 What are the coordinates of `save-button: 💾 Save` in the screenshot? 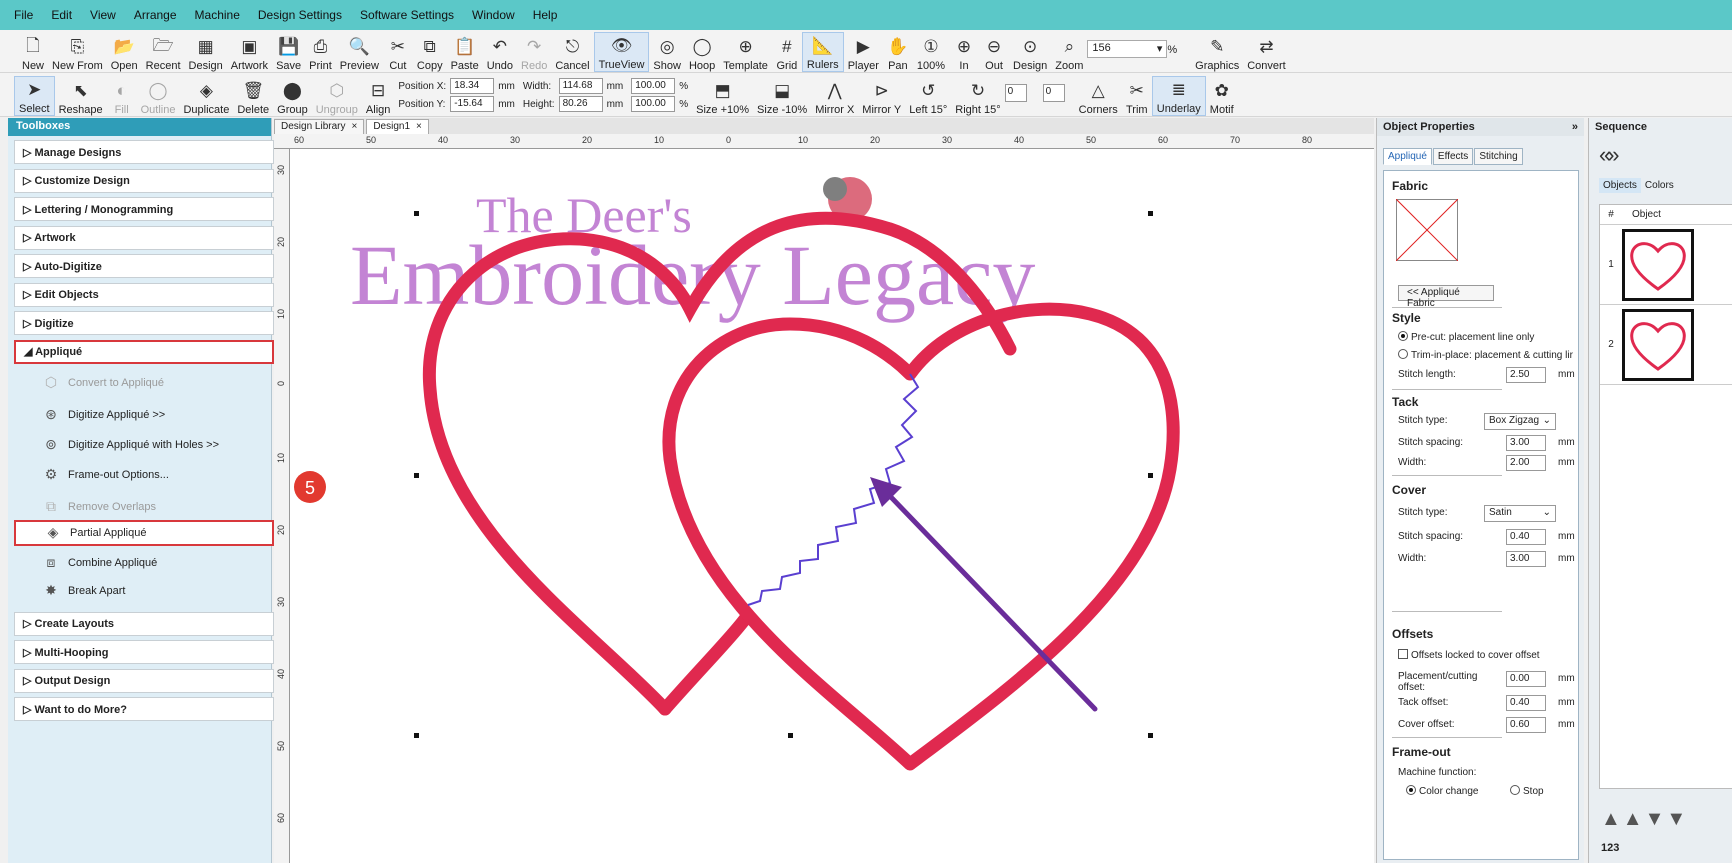 It's located at (288, 52).